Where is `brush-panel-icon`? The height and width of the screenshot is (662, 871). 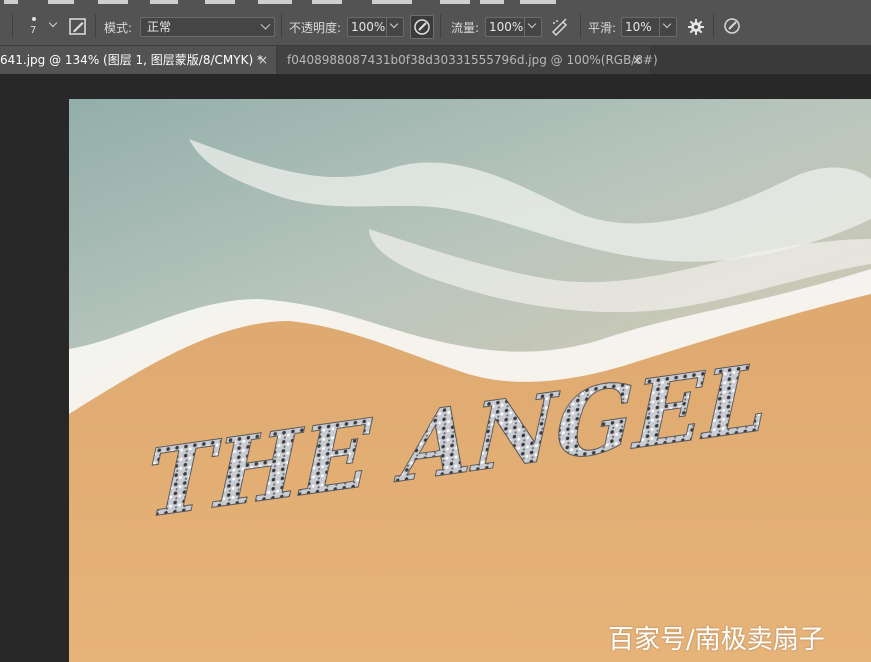 brush-panel-icon is located at coordinates (77, 26).